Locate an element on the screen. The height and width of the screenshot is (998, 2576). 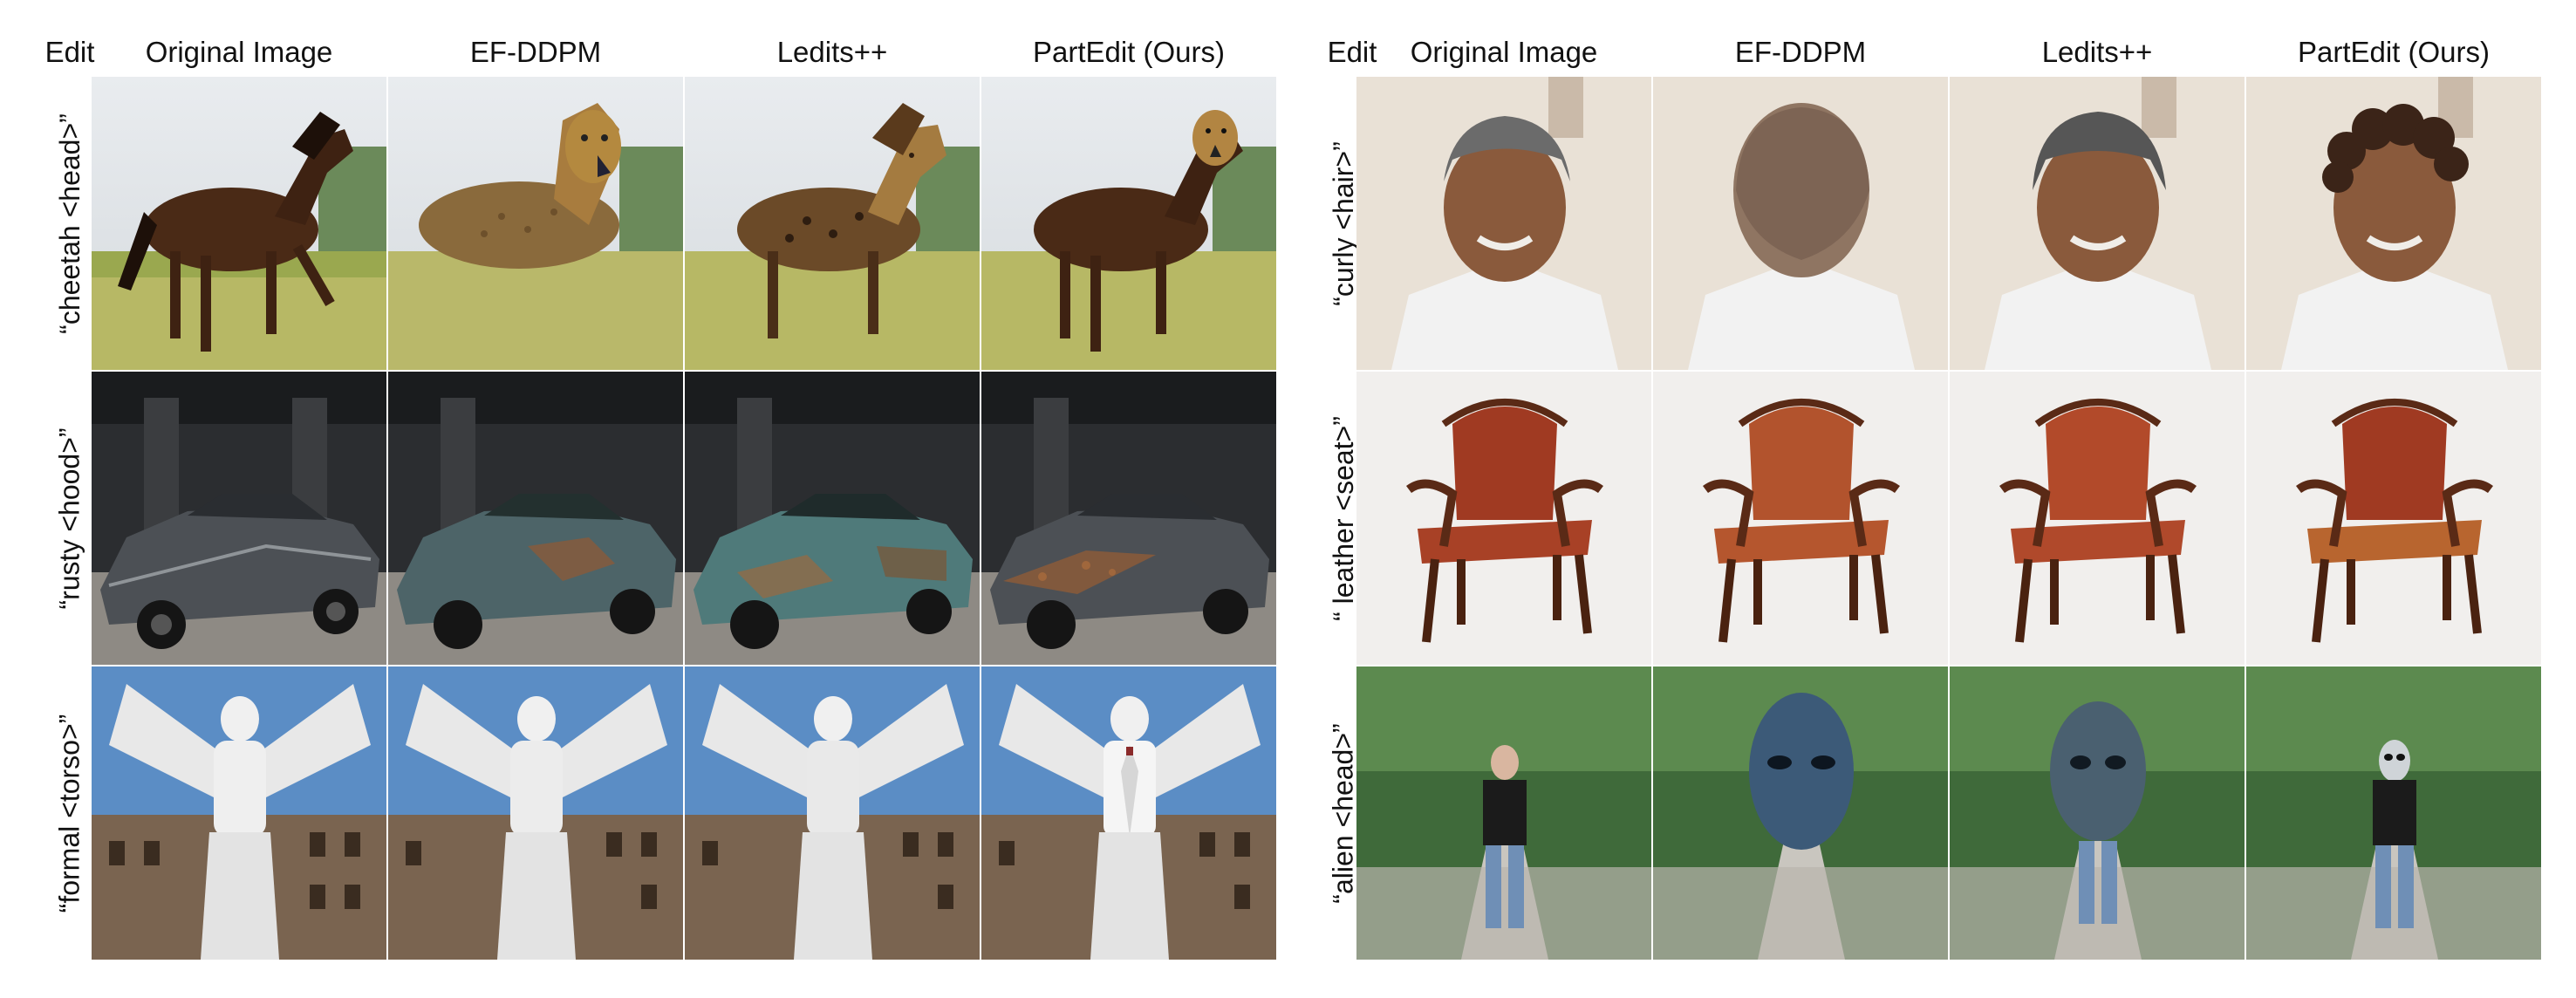
image-horse-ledits is located at coordinates (832, 224).